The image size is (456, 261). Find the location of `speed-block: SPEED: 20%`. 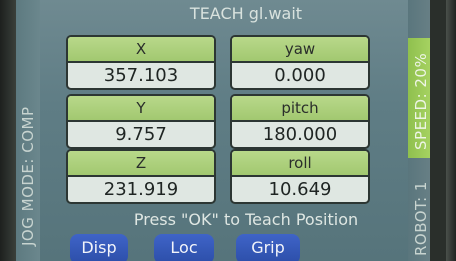

speed-block: SPEED: 20% is located at coordinates (419, 98).